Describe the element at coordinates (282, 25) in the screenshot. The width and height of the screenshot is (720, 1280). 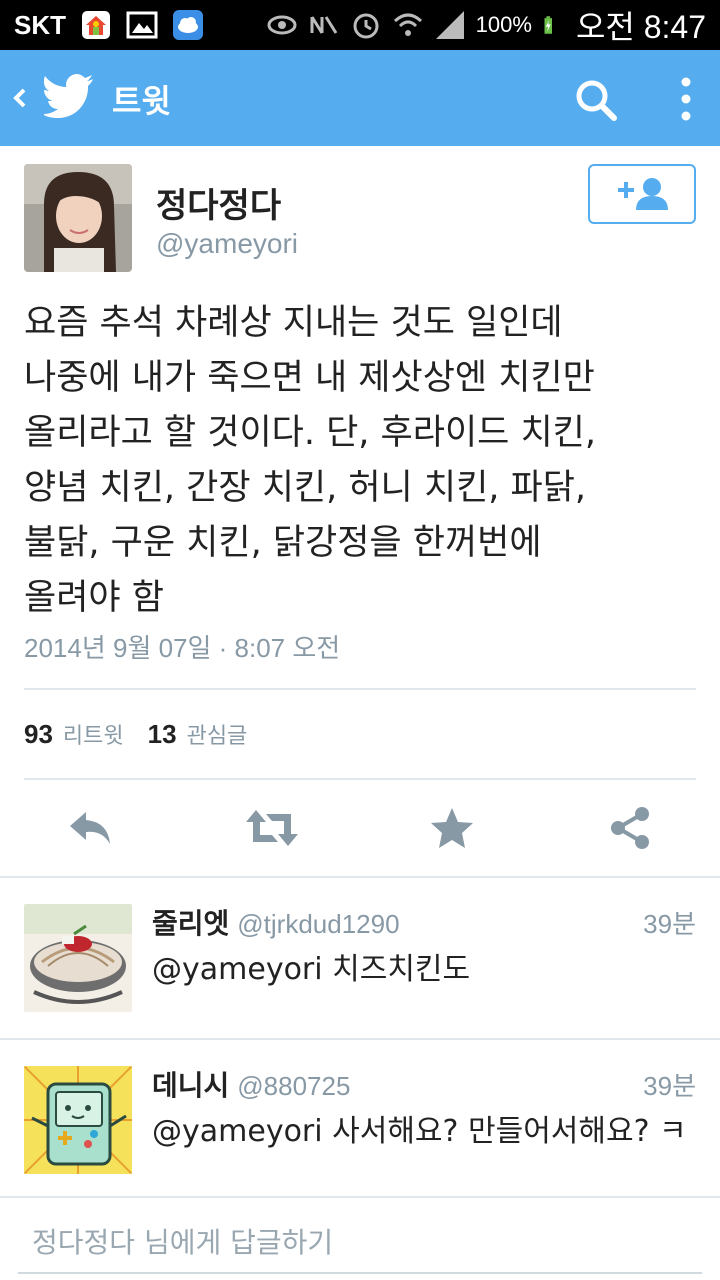
I see `eye-icon` at that location.